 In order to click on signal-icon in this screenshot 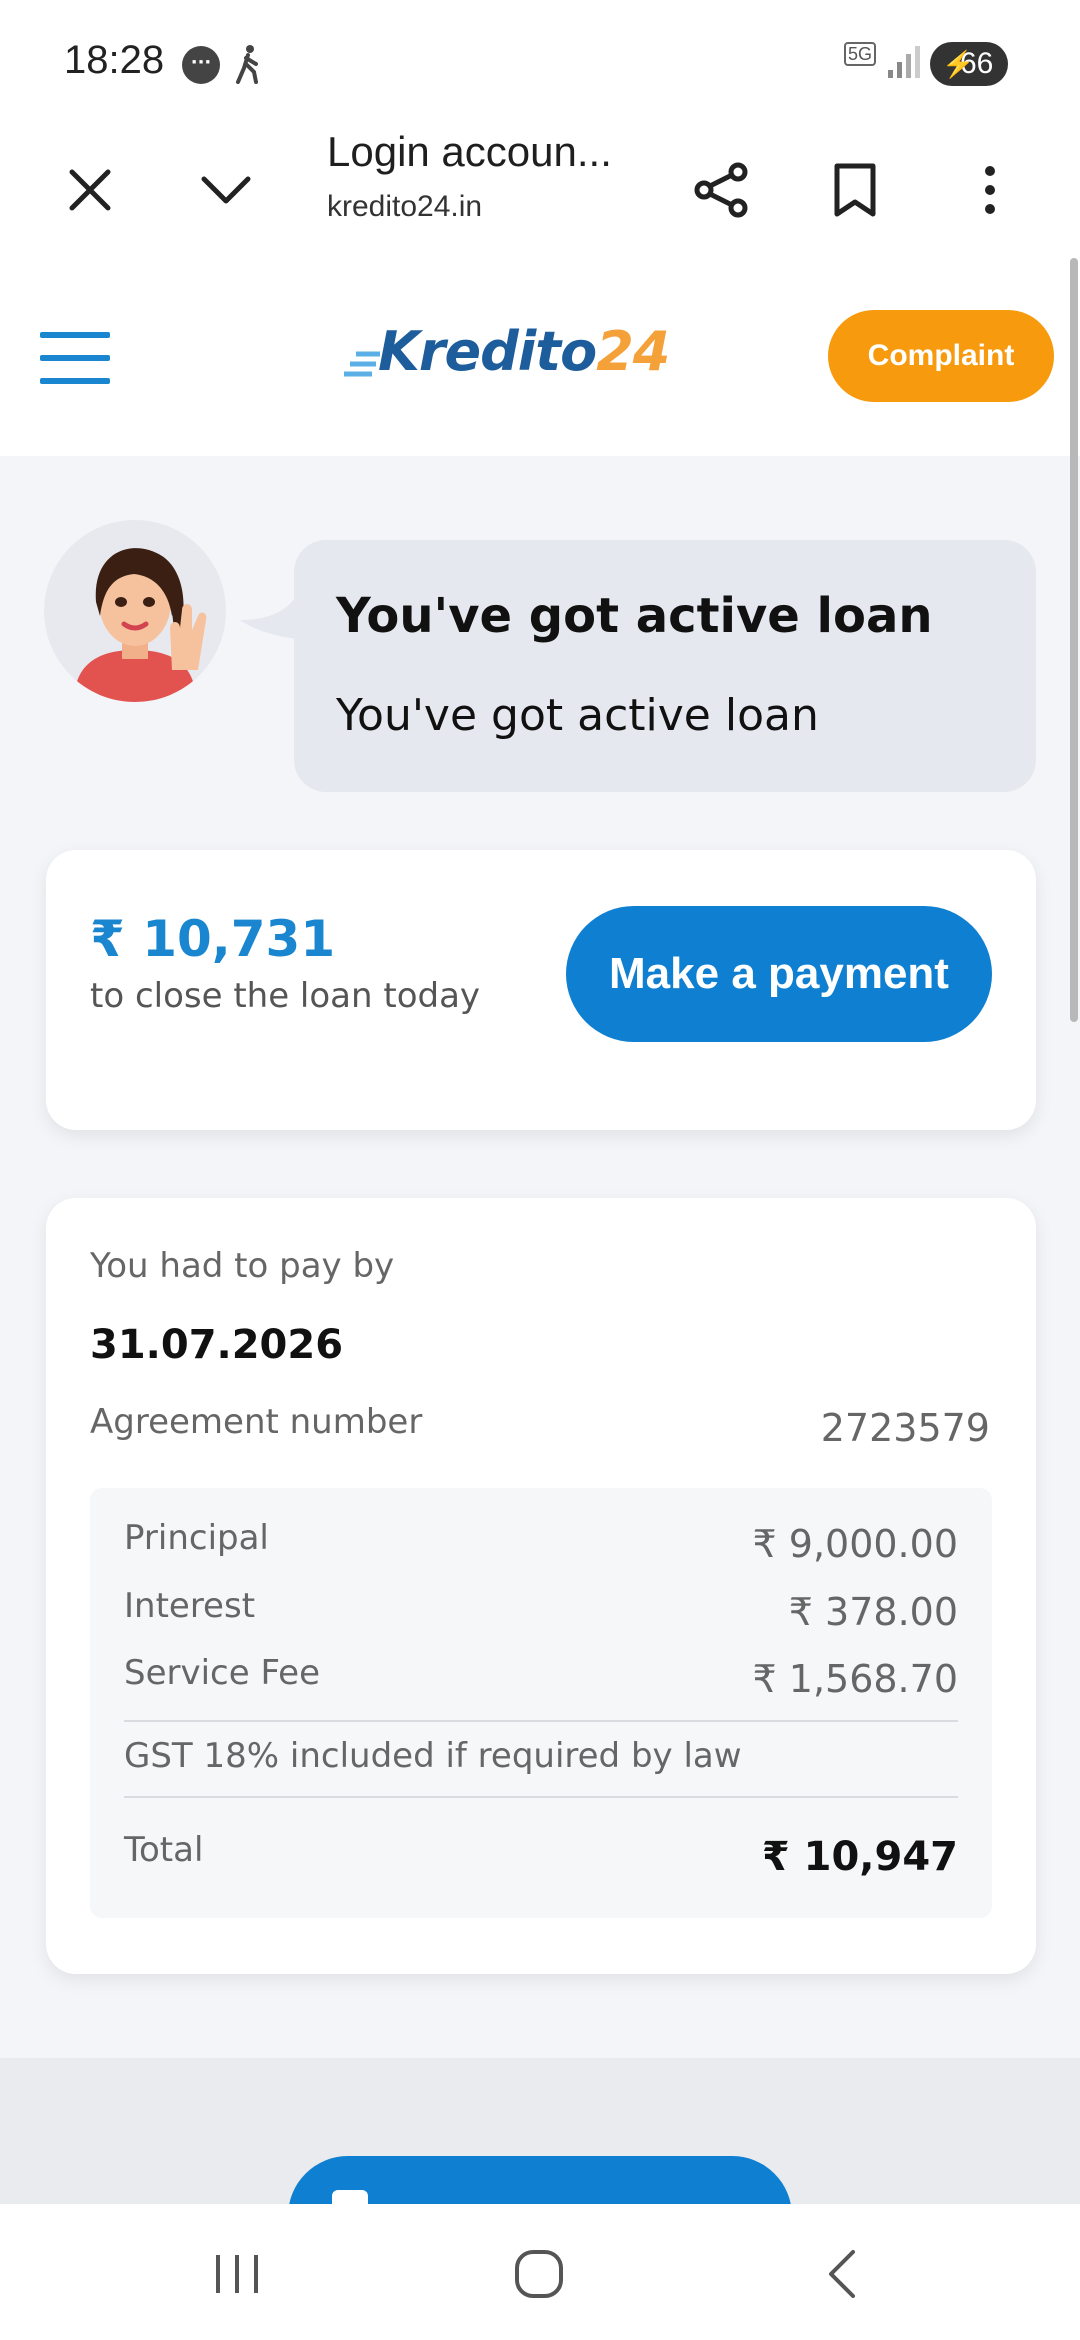, I will do `click(905, 64)`.